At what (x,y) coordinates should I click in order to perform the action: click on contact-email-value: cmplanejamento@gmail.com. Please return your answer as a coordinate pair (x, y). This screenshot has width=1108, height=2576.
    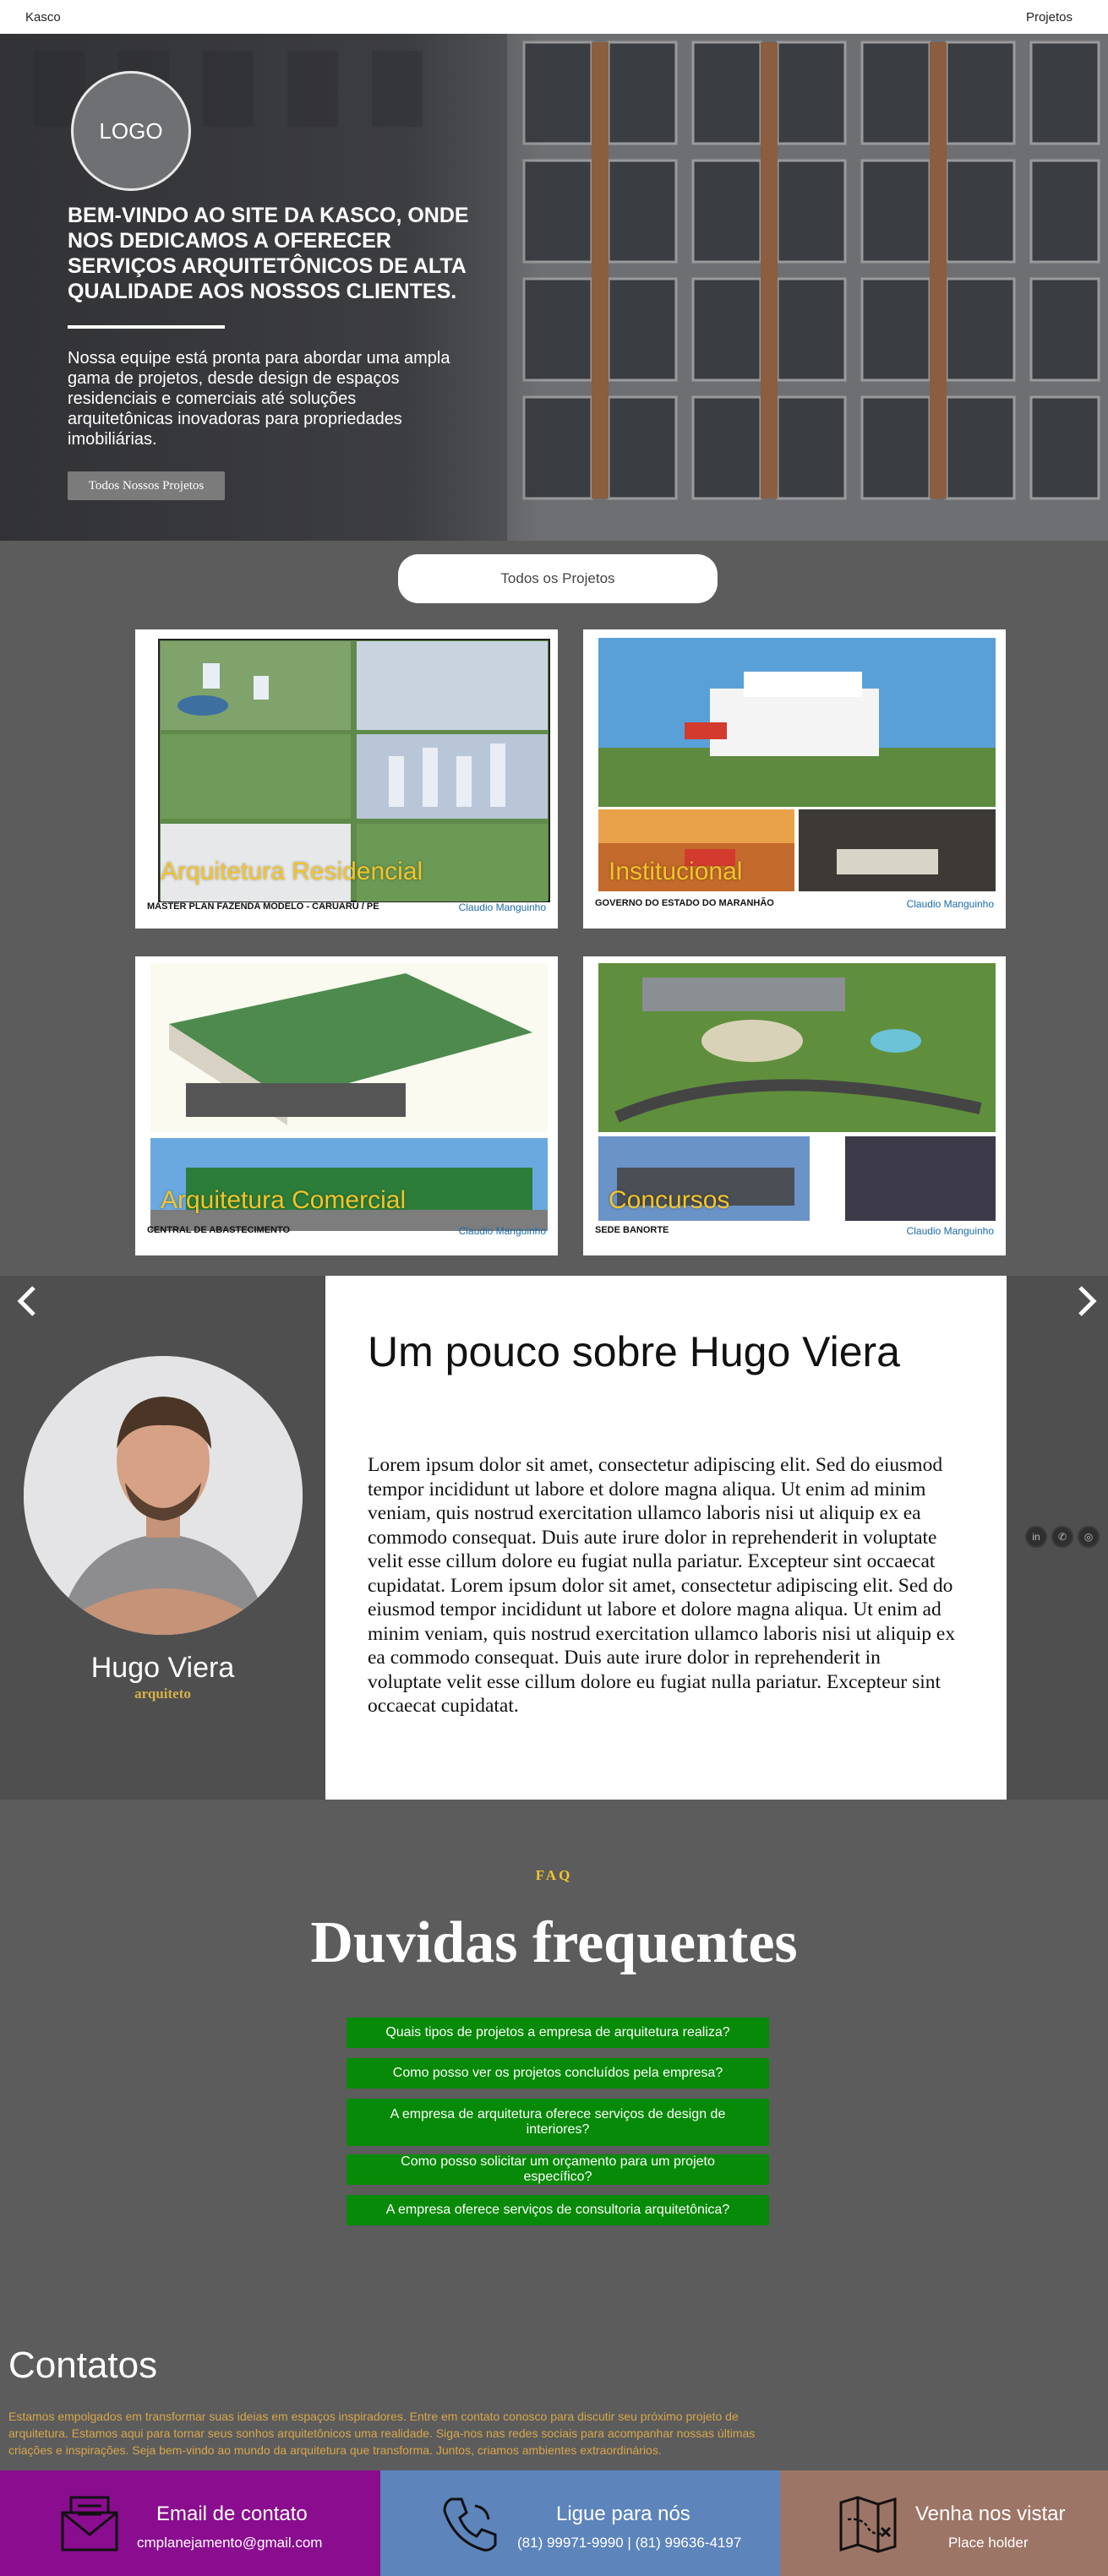
    Looking at the image, I should click on (229, 2543).